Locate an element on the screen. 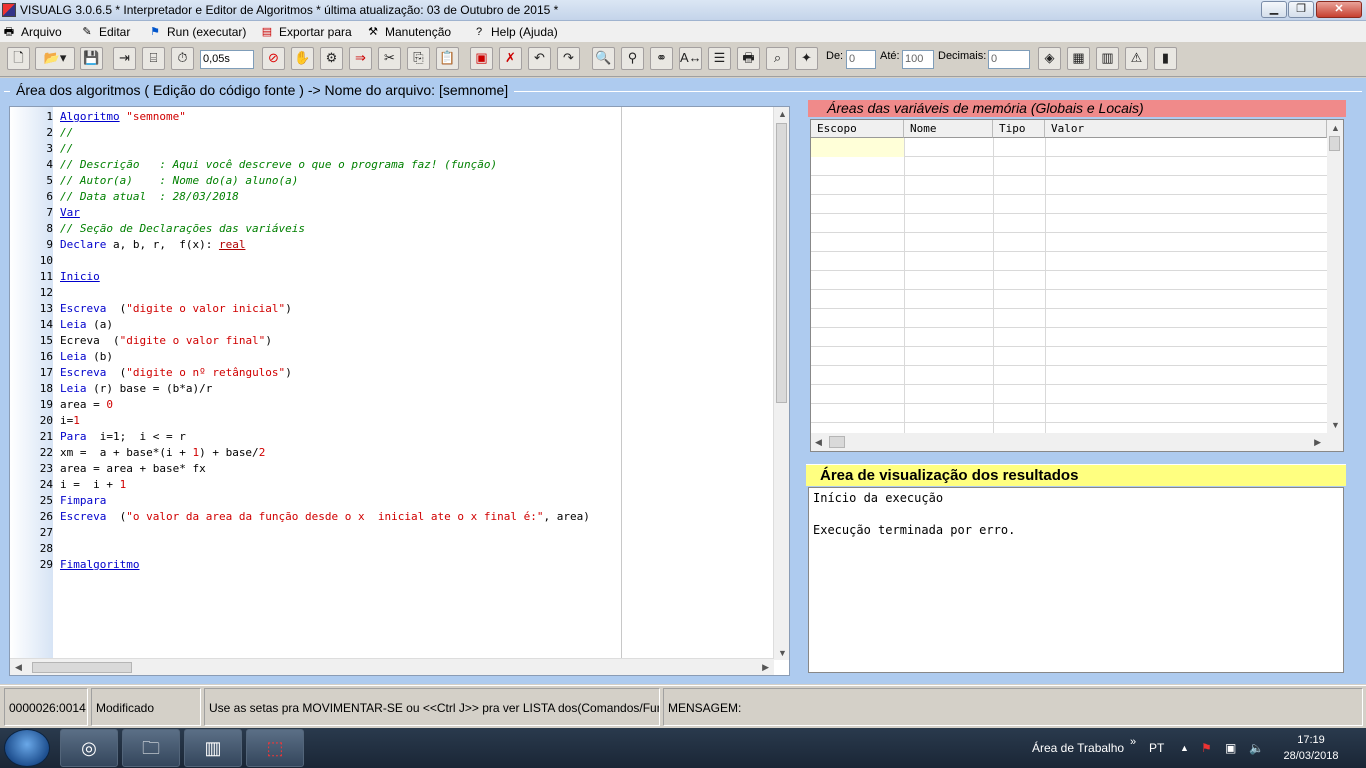 The image size is (1366, 768). find-icon: 🔍 is located at coordinates (603, 58).